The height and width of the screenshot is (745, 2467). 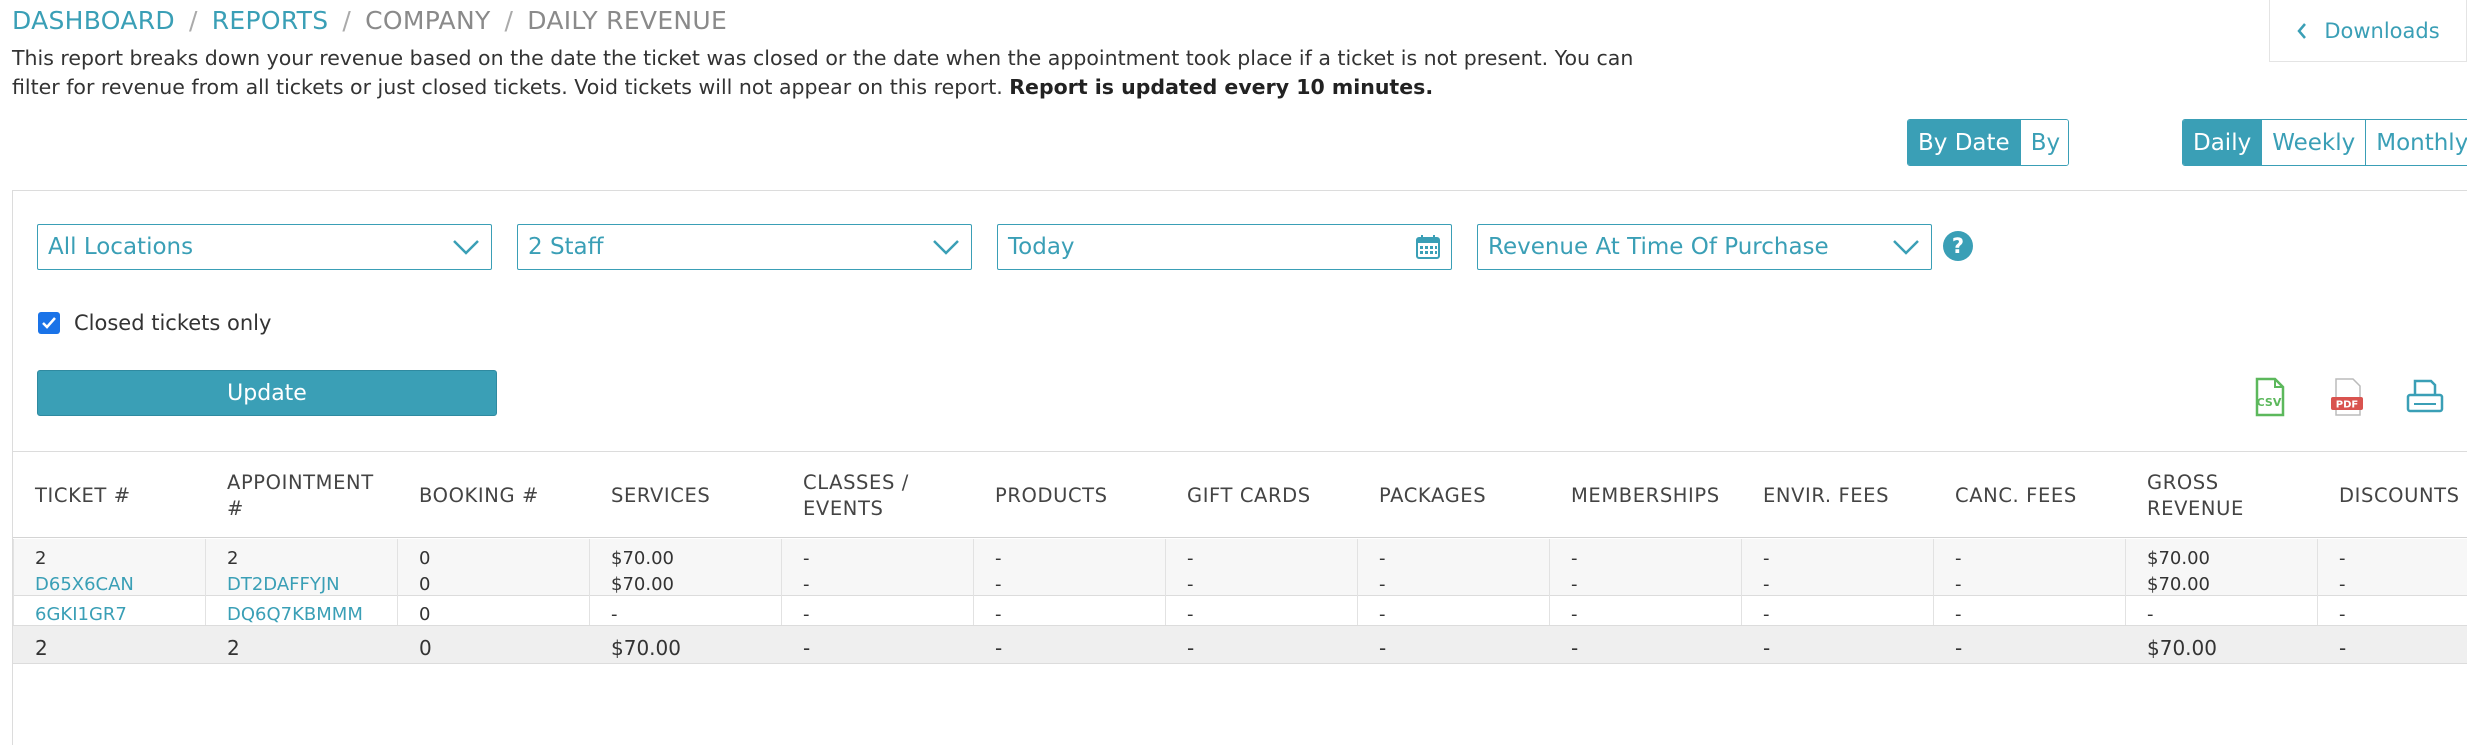 I want to click on column-header: GROSS REVENUE, so click(x=2221, y=495).